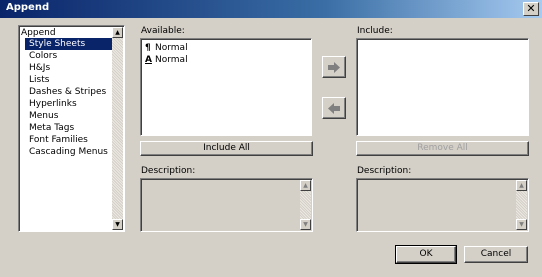  What do you see at coordinates (271, 9) in the screenshot?
I see `title-bar: Append ✕` at bounding box center [271, 9].